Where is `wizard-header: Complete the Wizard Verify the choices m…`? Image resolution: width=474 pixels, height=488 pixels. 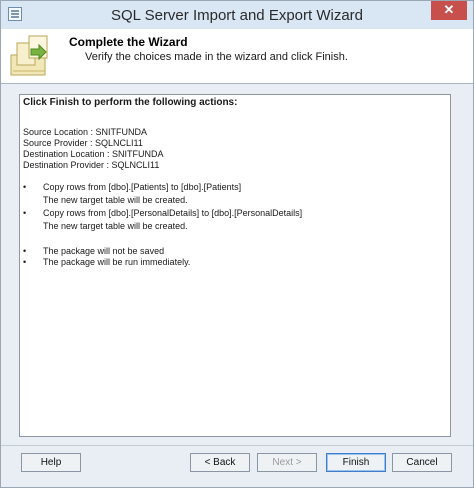 wizard-header: Complete the Wizard Verify the choices m… is located at coordinates (237, 56).